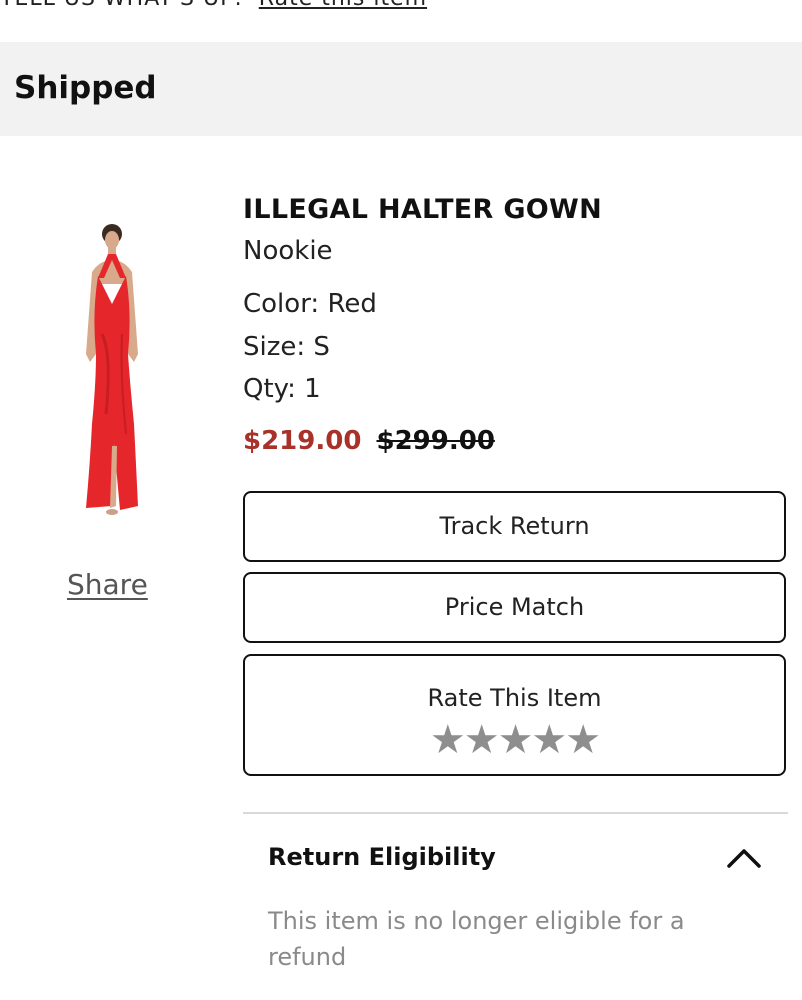  Describe the element at coordinates (435, 441) in the screenshot. I see `original-price: $299.00` at that location.